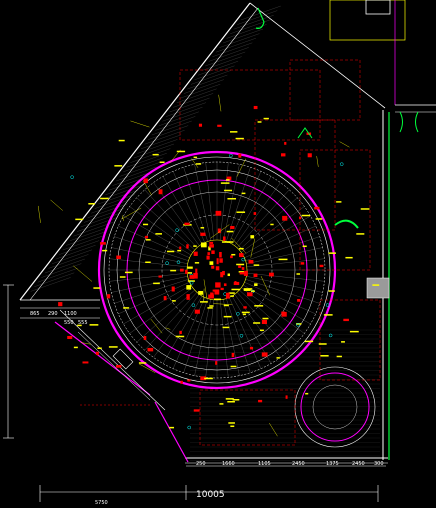  Describe the element at coordinates (228, 464) in the screenshot. I see `bottom-dimension-text: 1660` at that location.